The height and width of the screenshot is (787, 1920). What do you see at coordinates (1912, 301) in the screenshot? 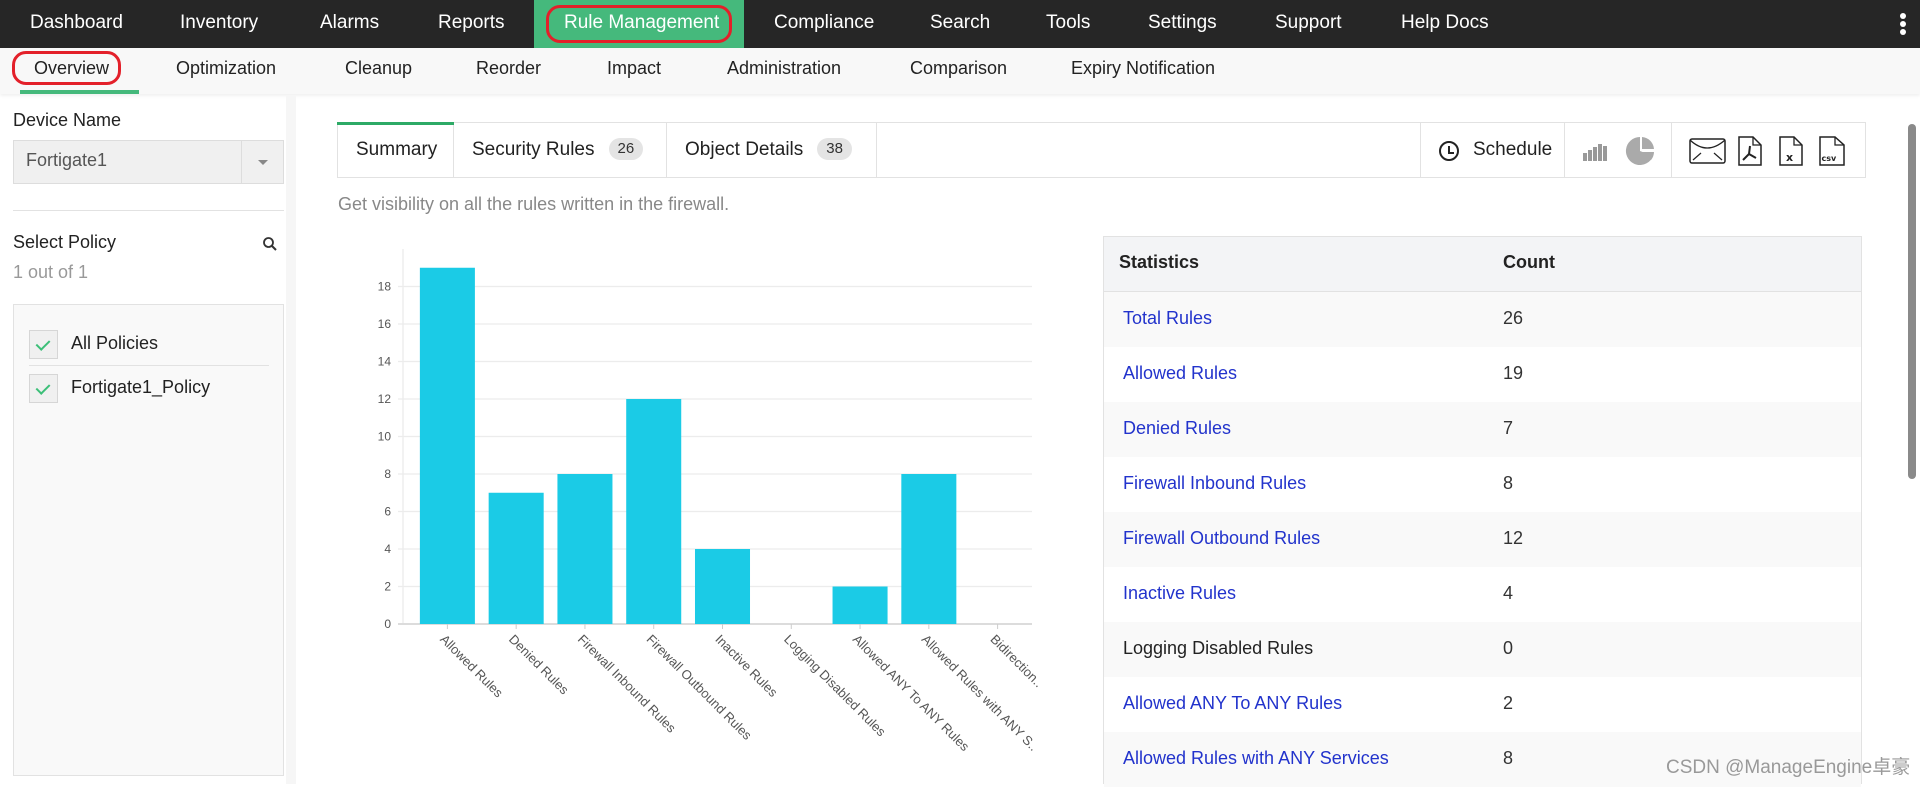
I see `scrollbar-thumb` at bounding box center [1912, 301].